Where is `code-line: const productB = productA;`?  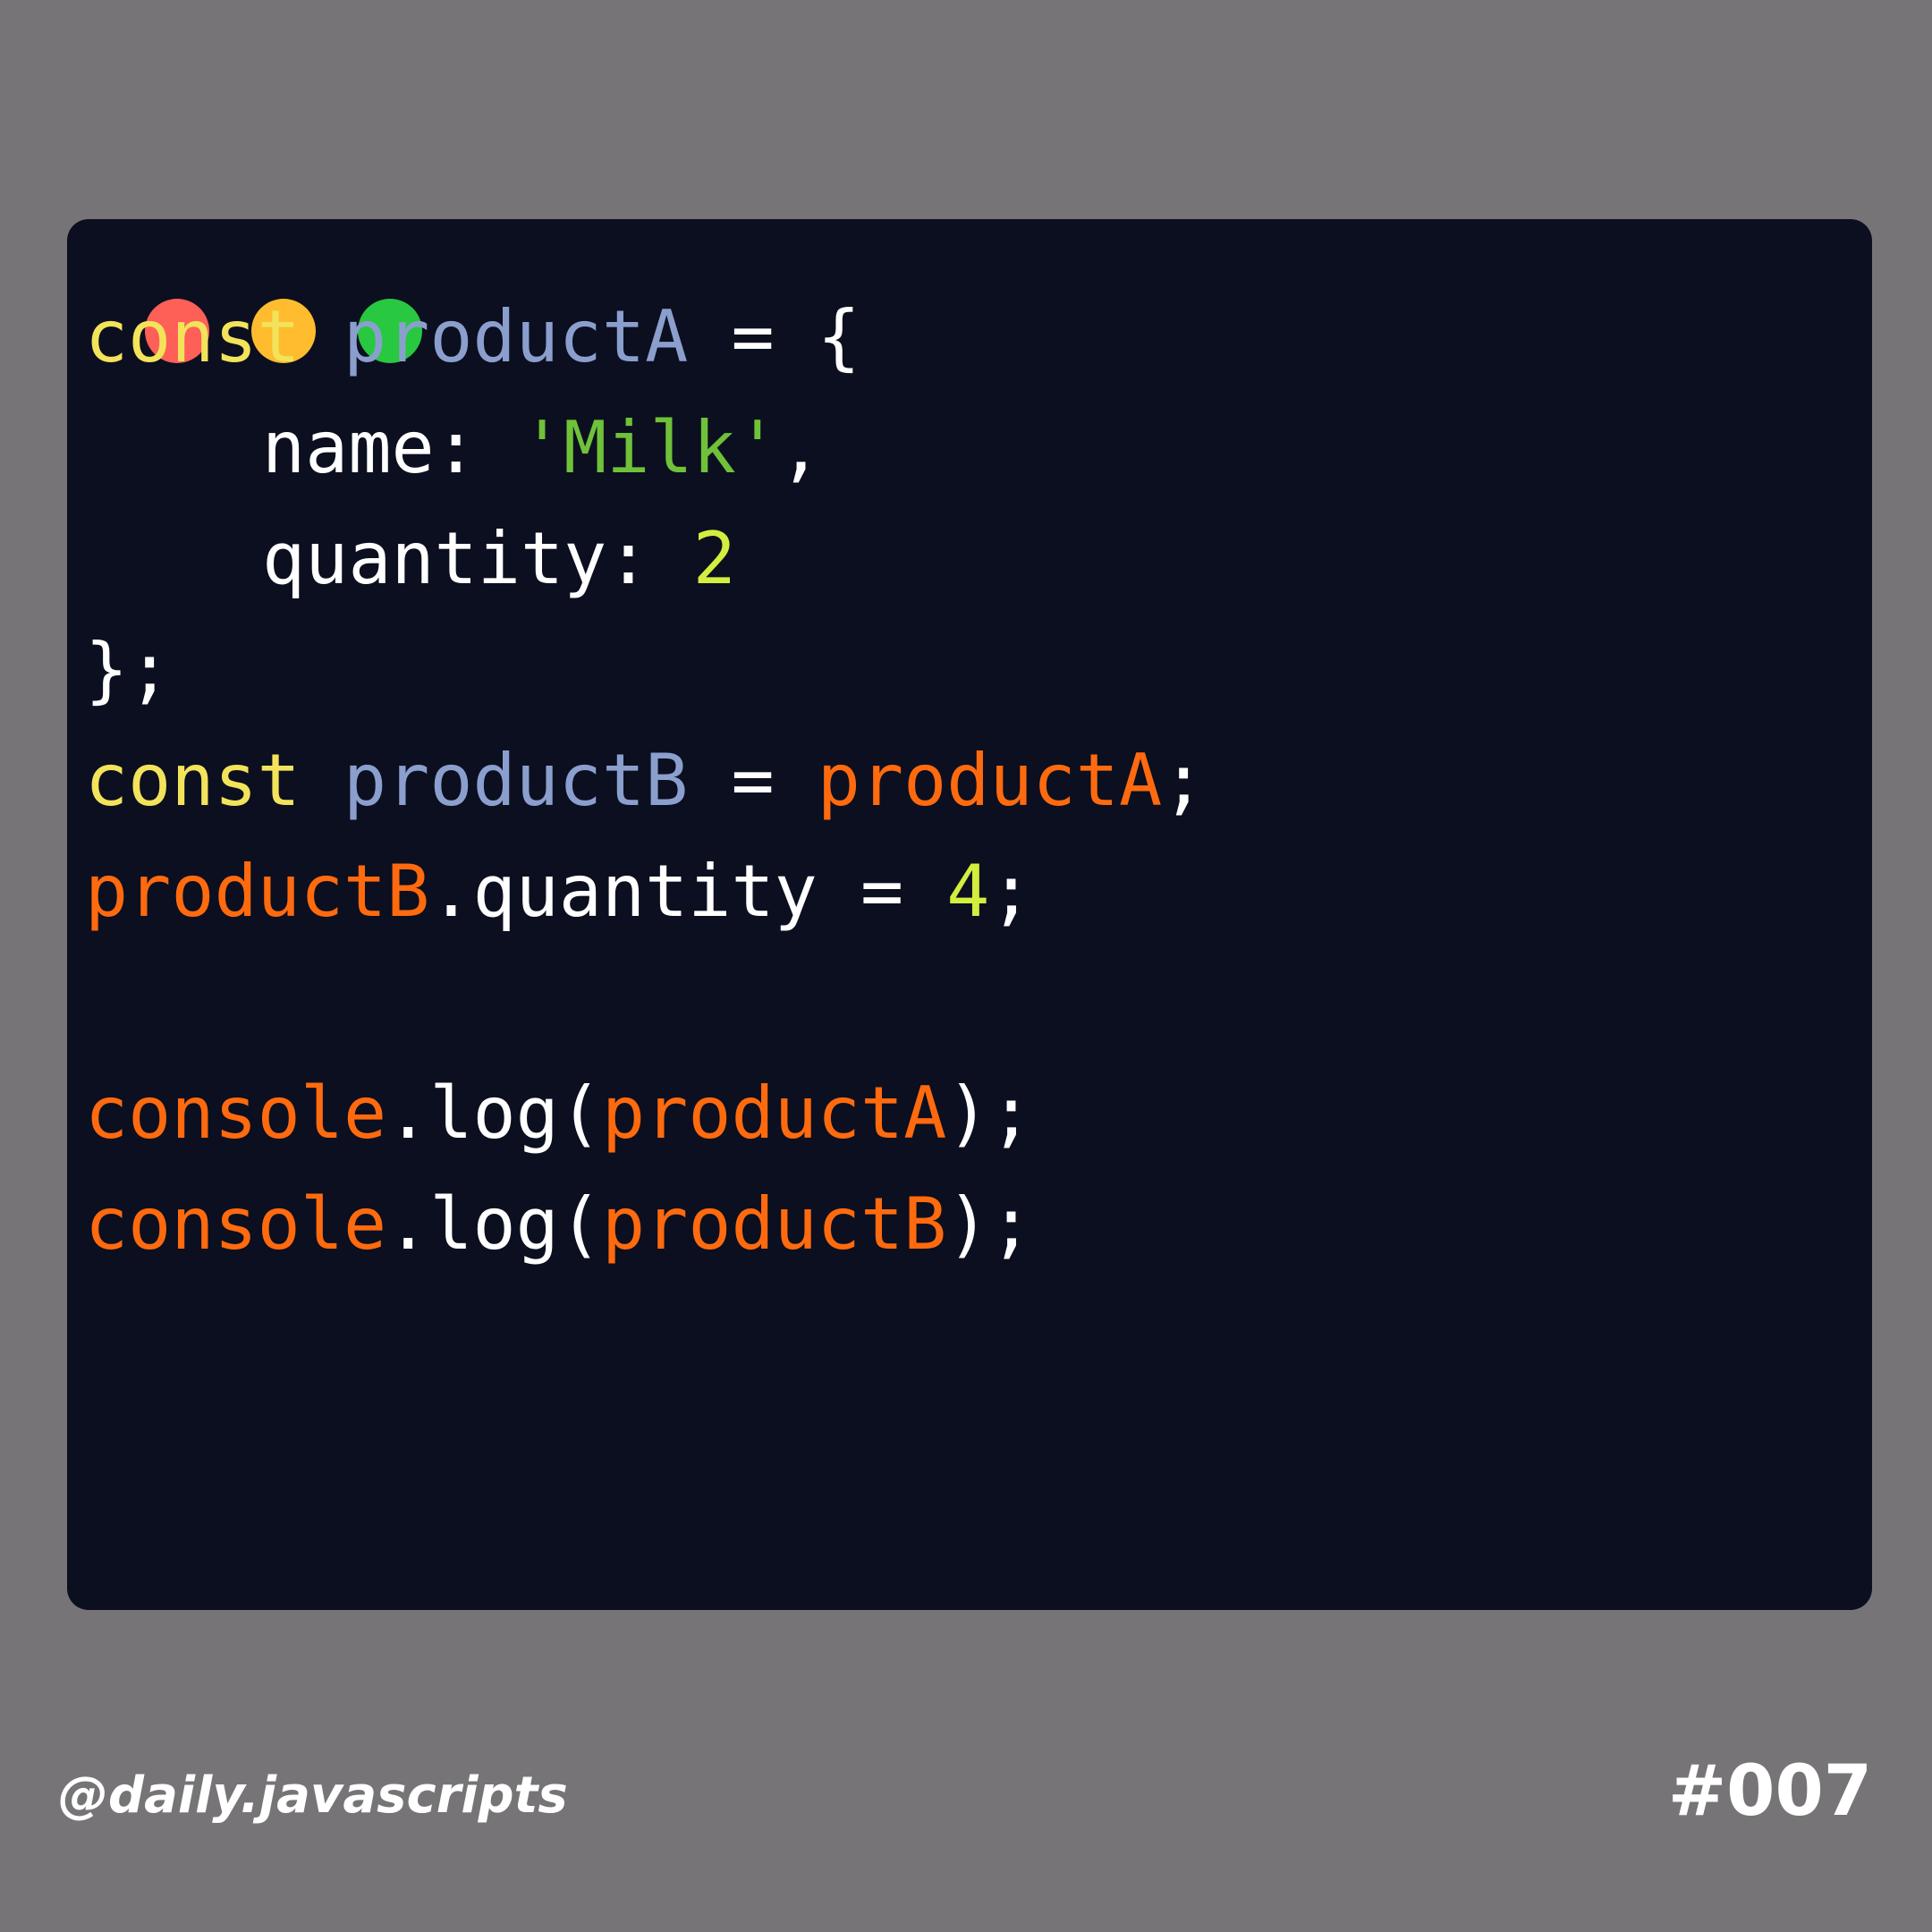 code-line: const productB = productA; is located at coordinates (645, 780).